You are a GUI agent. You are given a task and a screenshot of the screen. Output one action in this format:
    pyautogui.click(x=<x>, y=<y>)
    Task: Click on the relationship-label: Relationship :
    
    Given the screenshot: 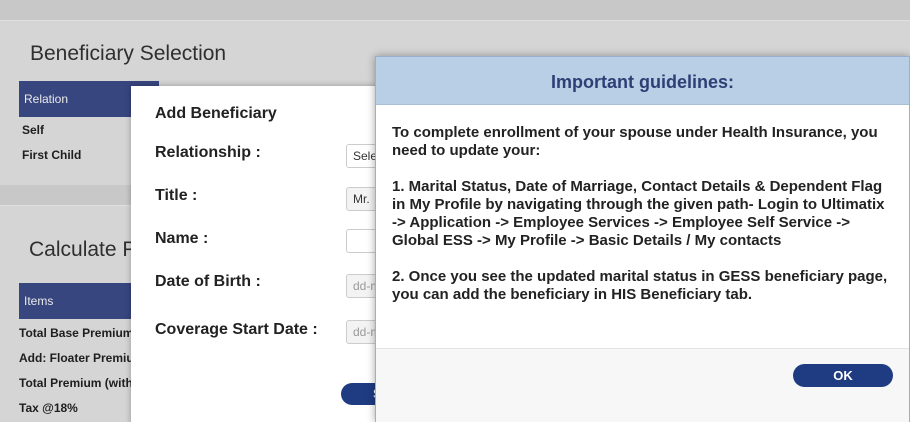 What is the action you would take?
    pyautogui.click(x=208, y=152)
    